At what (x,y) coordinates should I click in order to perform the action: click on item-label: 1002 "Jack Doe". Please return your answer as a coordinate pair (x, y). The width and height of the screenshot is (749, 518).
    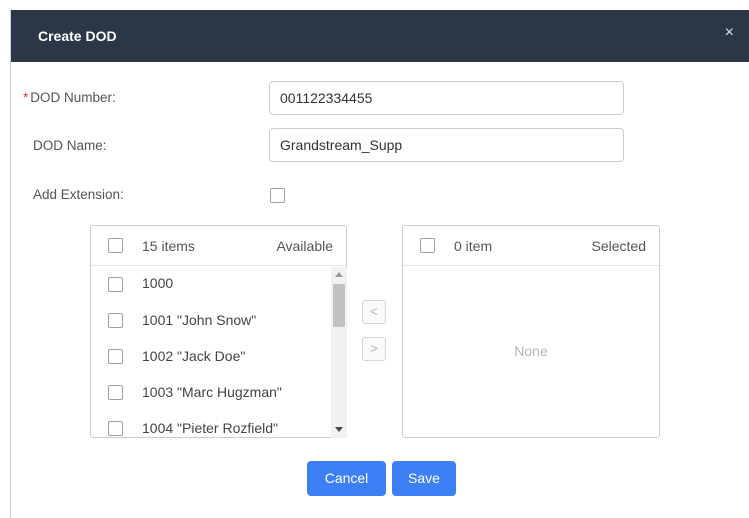
    Looking at the image, I should click on (194, 356).